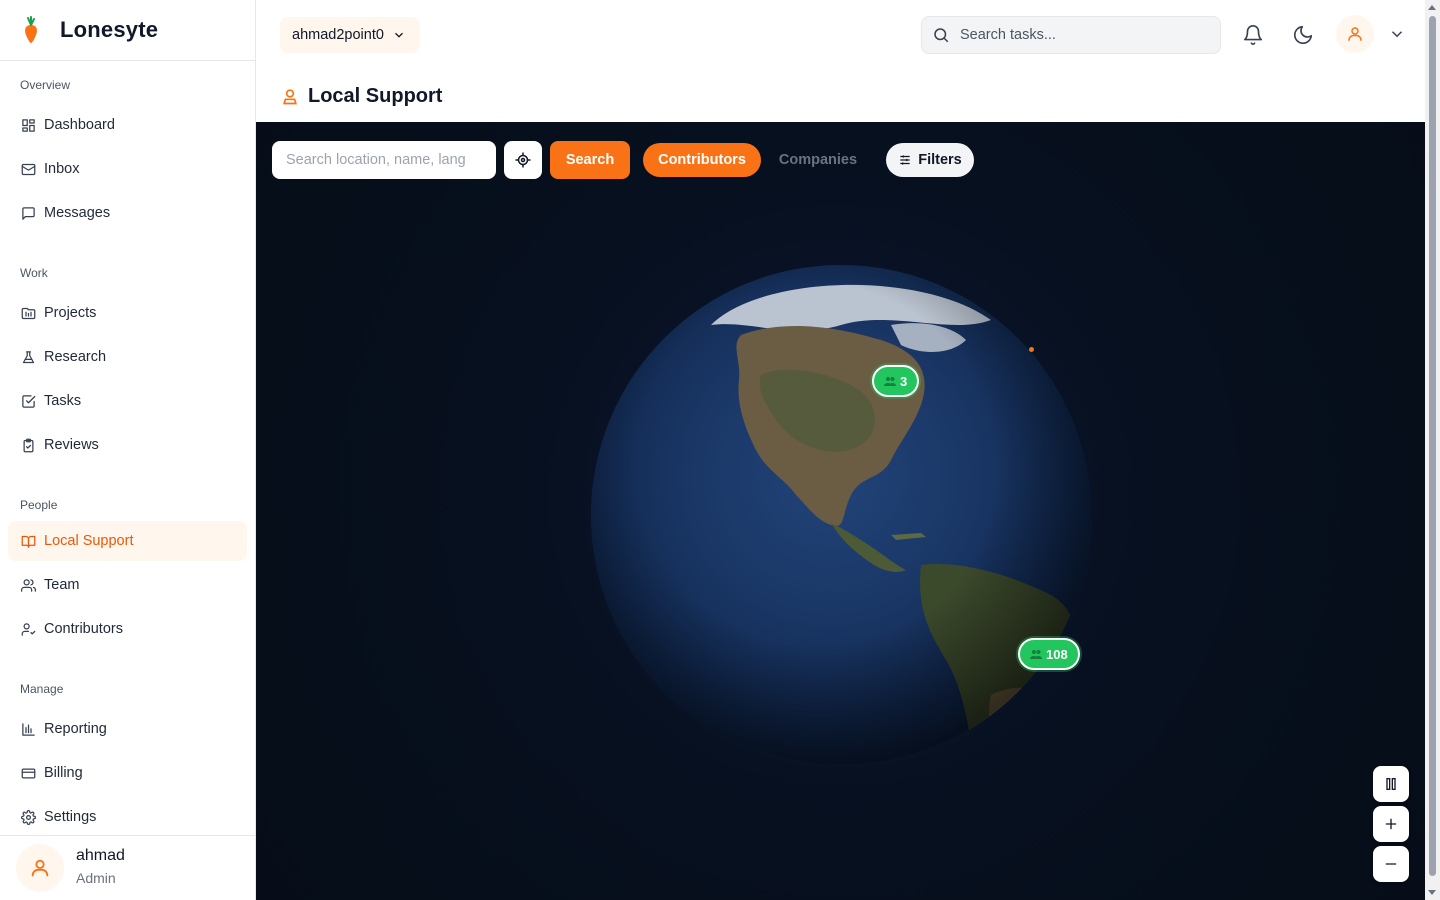 The image size is (1440, 900). What do you see at coordinates (841, 35) in the screenshot?
I see `topbar: ahmad2point0` at bounding box center [841, 35].